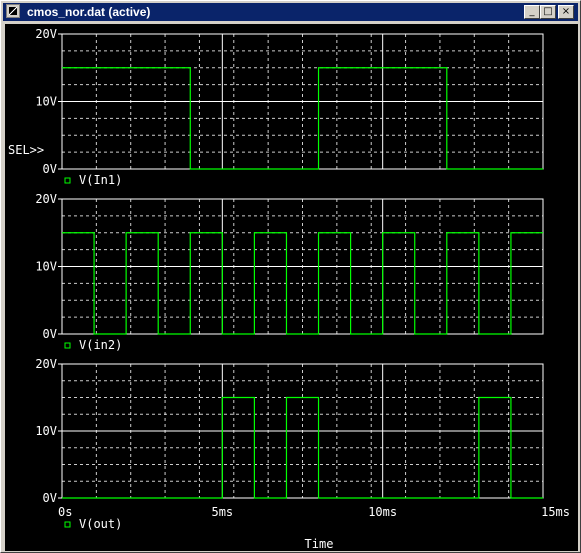 The width and height of the screenshot is (581, 553). What do you see at coordinates (100, 524) in the screenshot?
I see `legend-label: V(out)` at bounding box center [100, 524].